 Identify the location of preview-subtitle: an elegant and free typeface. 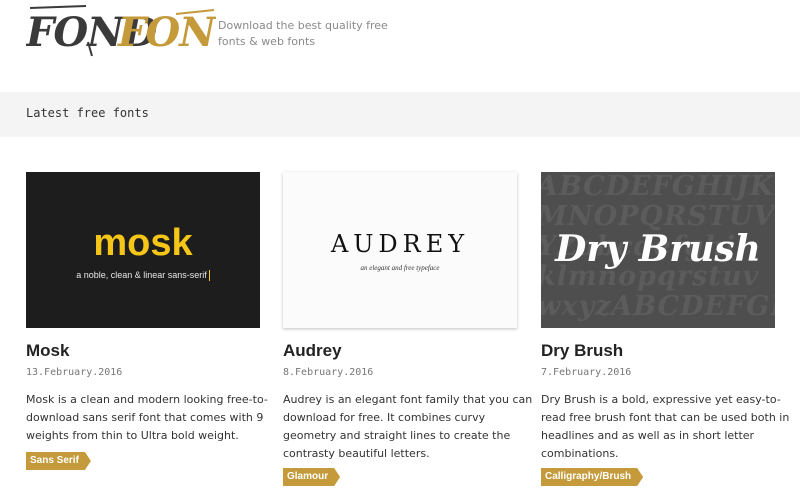
(400, 268).